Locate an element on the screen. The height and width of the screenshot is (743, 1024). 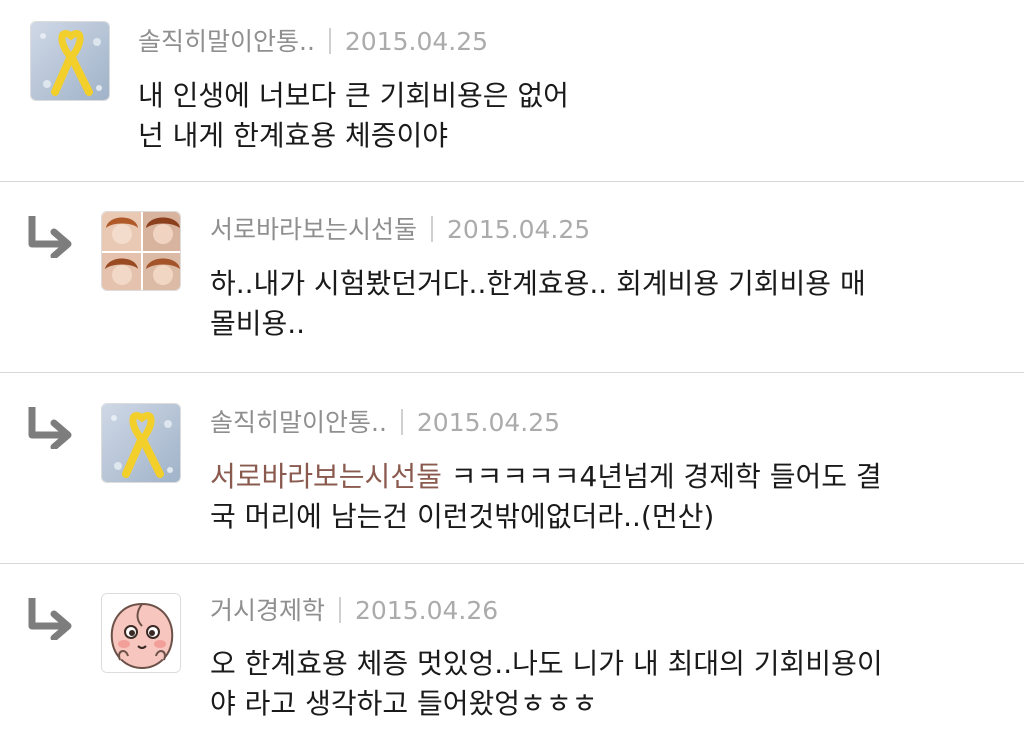
peach-character-avatar is located at coordinates (141, 633).